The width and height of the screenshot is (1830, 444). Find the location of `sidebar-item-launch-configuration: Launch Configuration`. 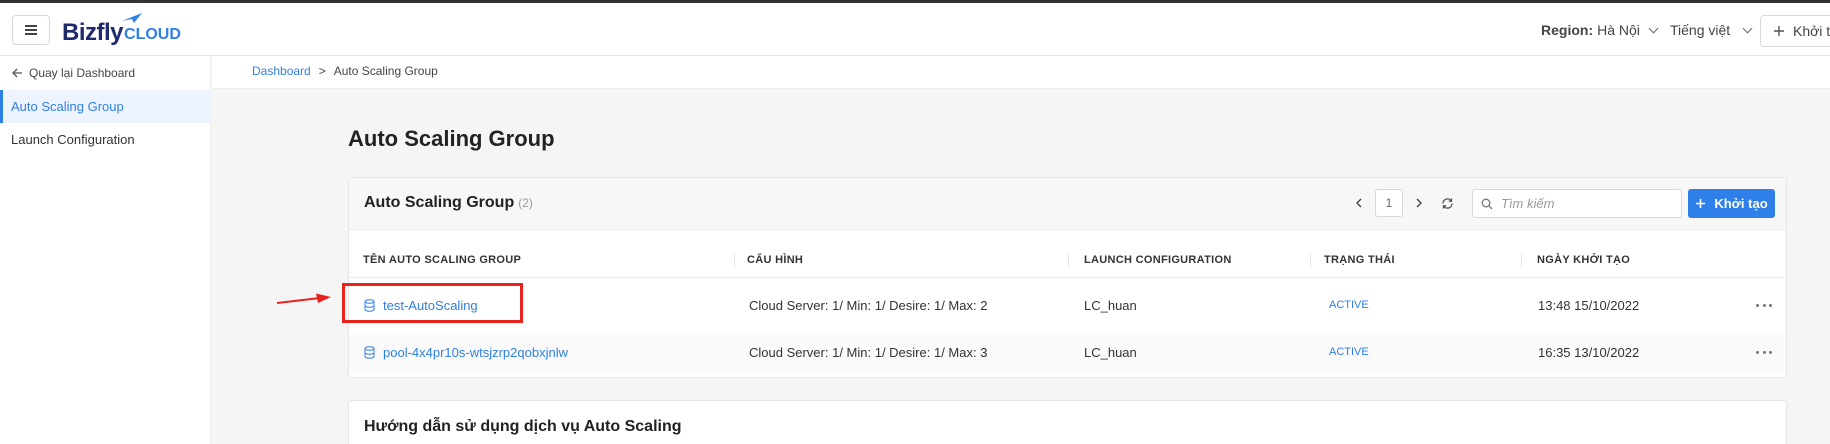

sidebar-item-launch-configuration: Launch Configuration is located at coordinates (105, 139).